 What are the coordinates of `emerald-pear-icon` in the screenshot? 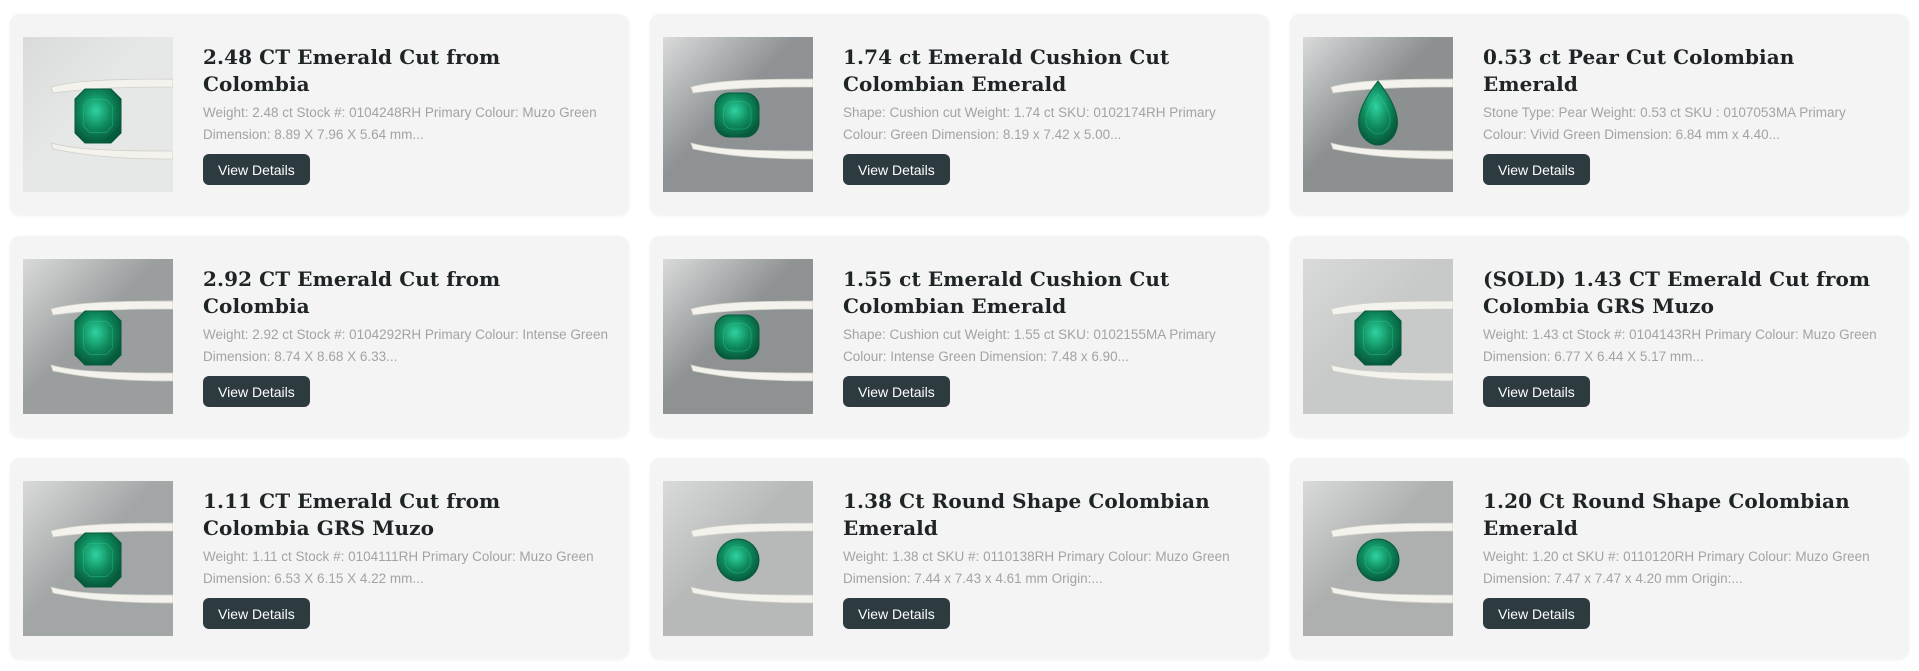 It's located at (1378, 114).